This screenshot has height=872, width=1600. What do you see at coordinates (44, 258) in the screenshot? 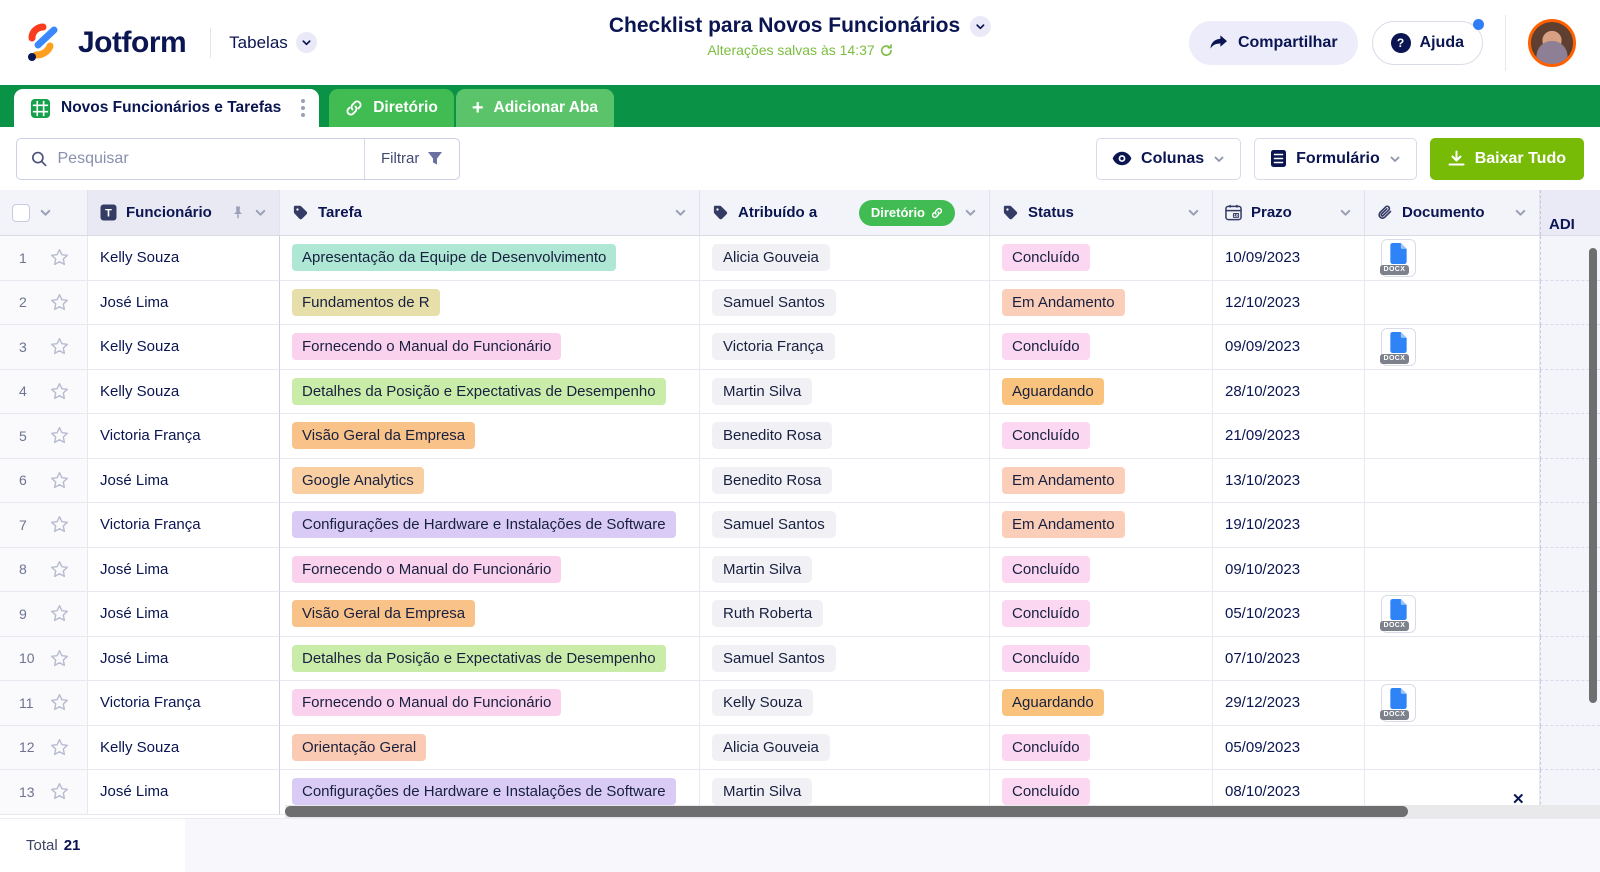
I see `row-select-cell: 1` at bounding box center [44, 258].